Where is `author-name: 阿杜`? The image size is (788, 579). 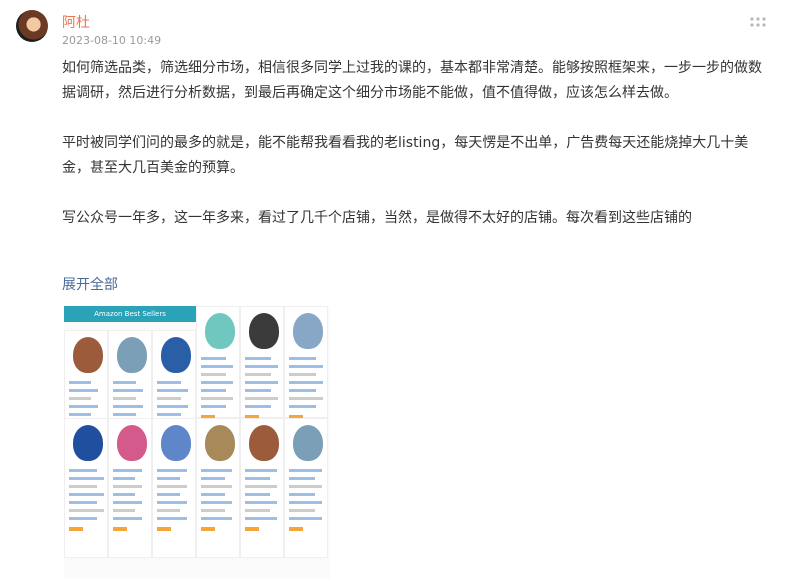
author-name: 阿杜 is located at coordinates (76, 22).